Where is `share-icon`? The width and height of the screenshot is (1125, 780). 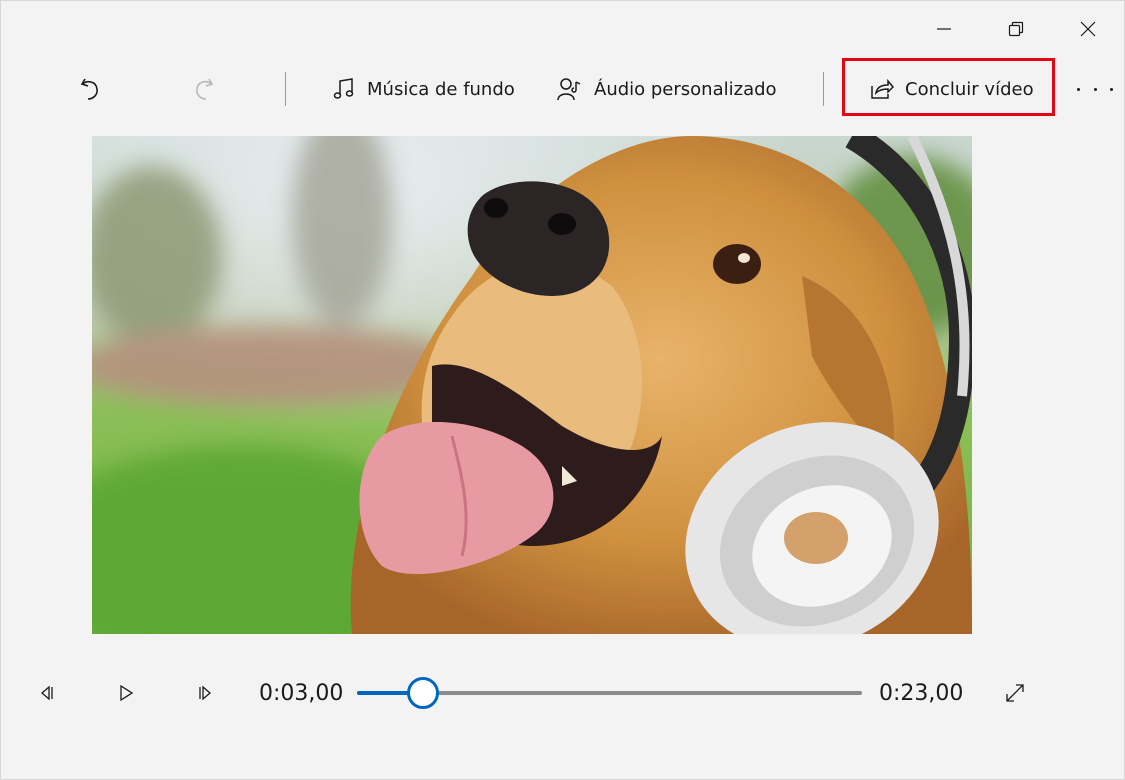 share-icon is located at coordinates (883, 88).